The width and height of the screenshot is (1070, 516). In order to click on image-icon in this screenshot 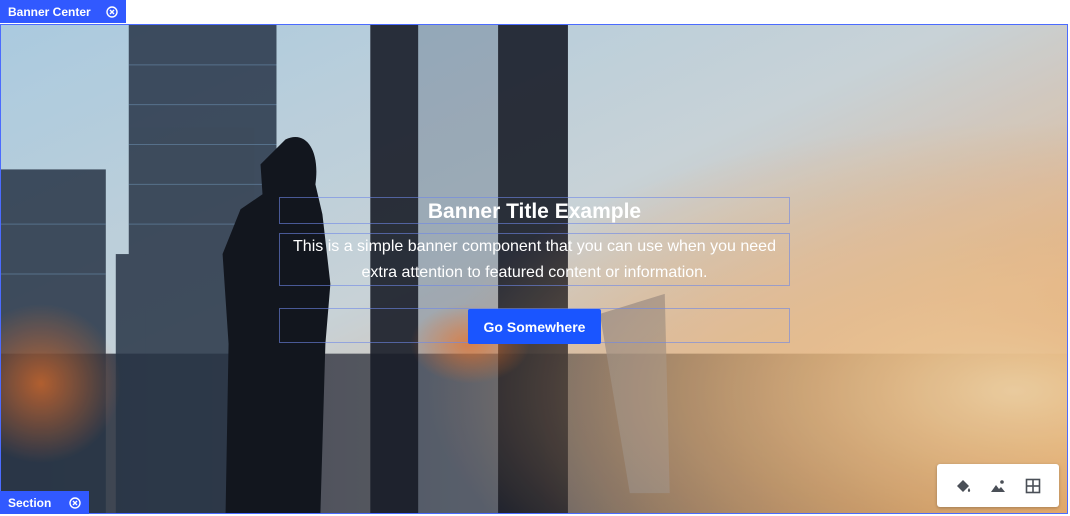, I will do `click(998, 486)`.